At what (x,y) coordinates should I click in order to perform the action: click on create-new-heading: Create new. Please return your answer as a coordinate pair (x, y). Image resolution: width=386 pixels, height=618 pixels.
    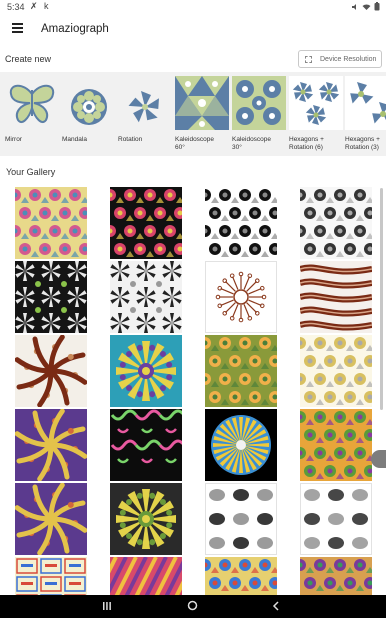
    Looking at the image, I should click on (28, 59).